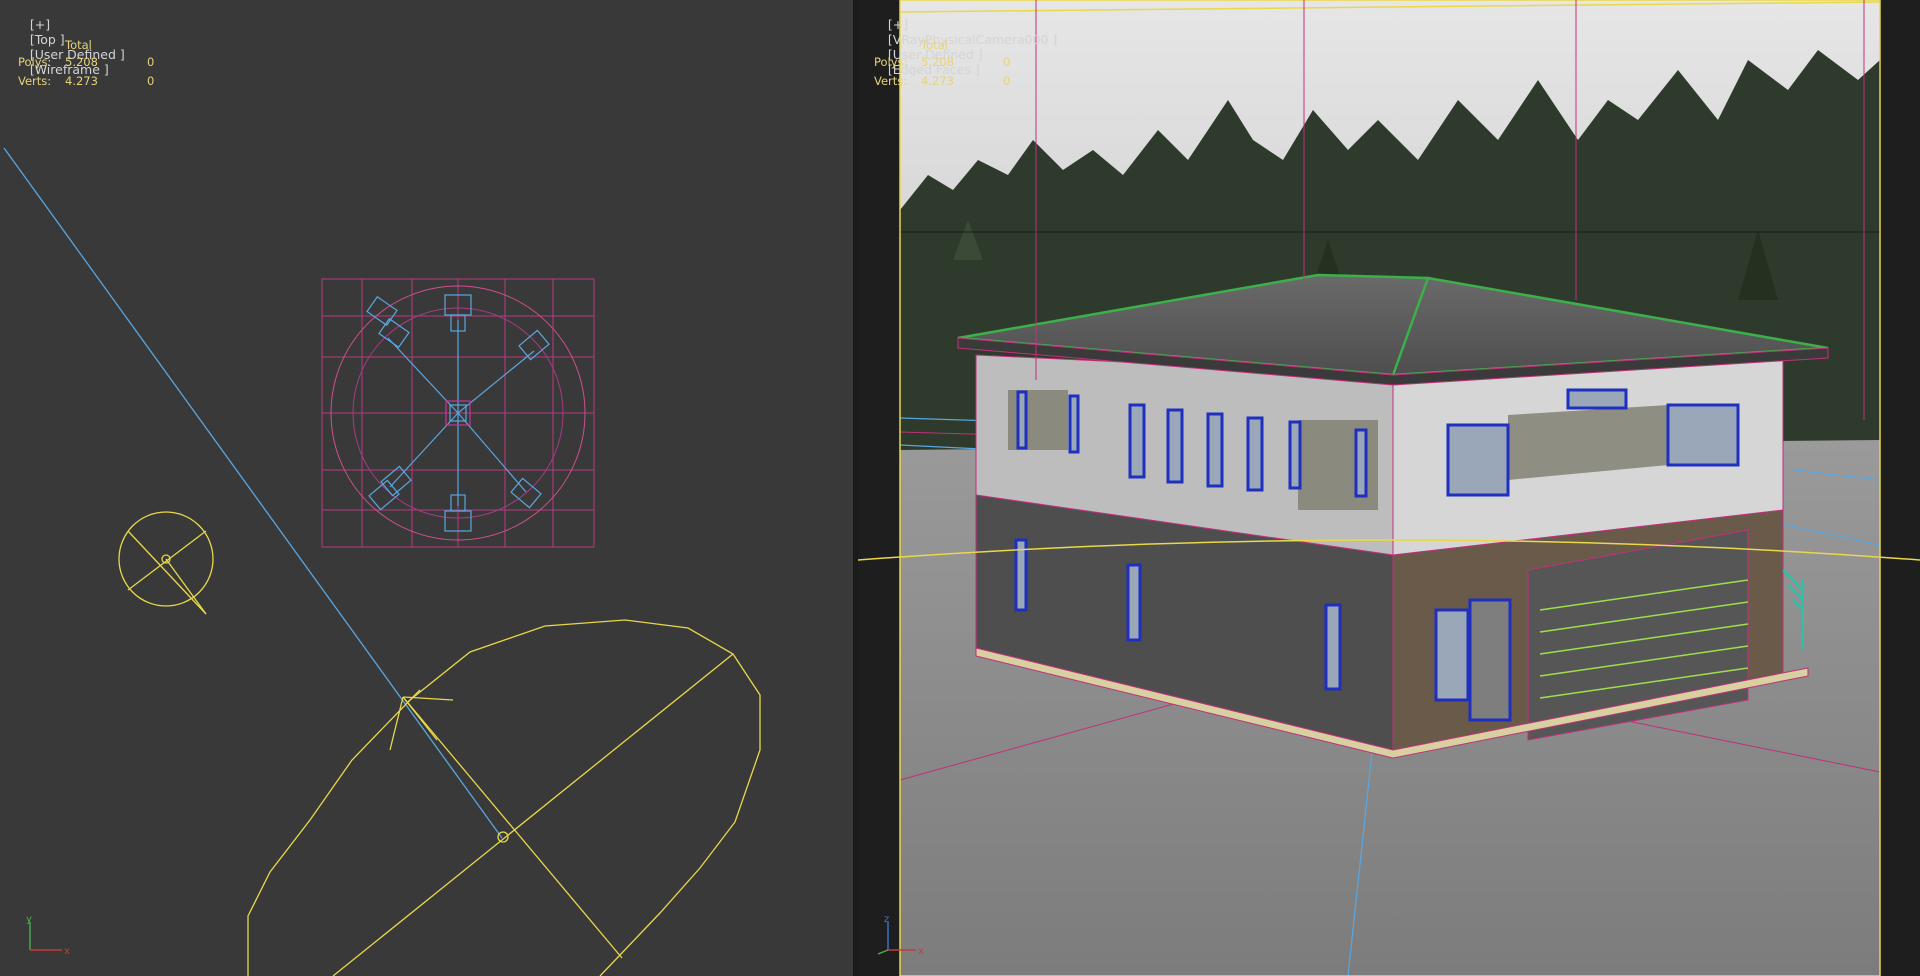  I want to click on dome-light-ellipse, so click(504, 797).